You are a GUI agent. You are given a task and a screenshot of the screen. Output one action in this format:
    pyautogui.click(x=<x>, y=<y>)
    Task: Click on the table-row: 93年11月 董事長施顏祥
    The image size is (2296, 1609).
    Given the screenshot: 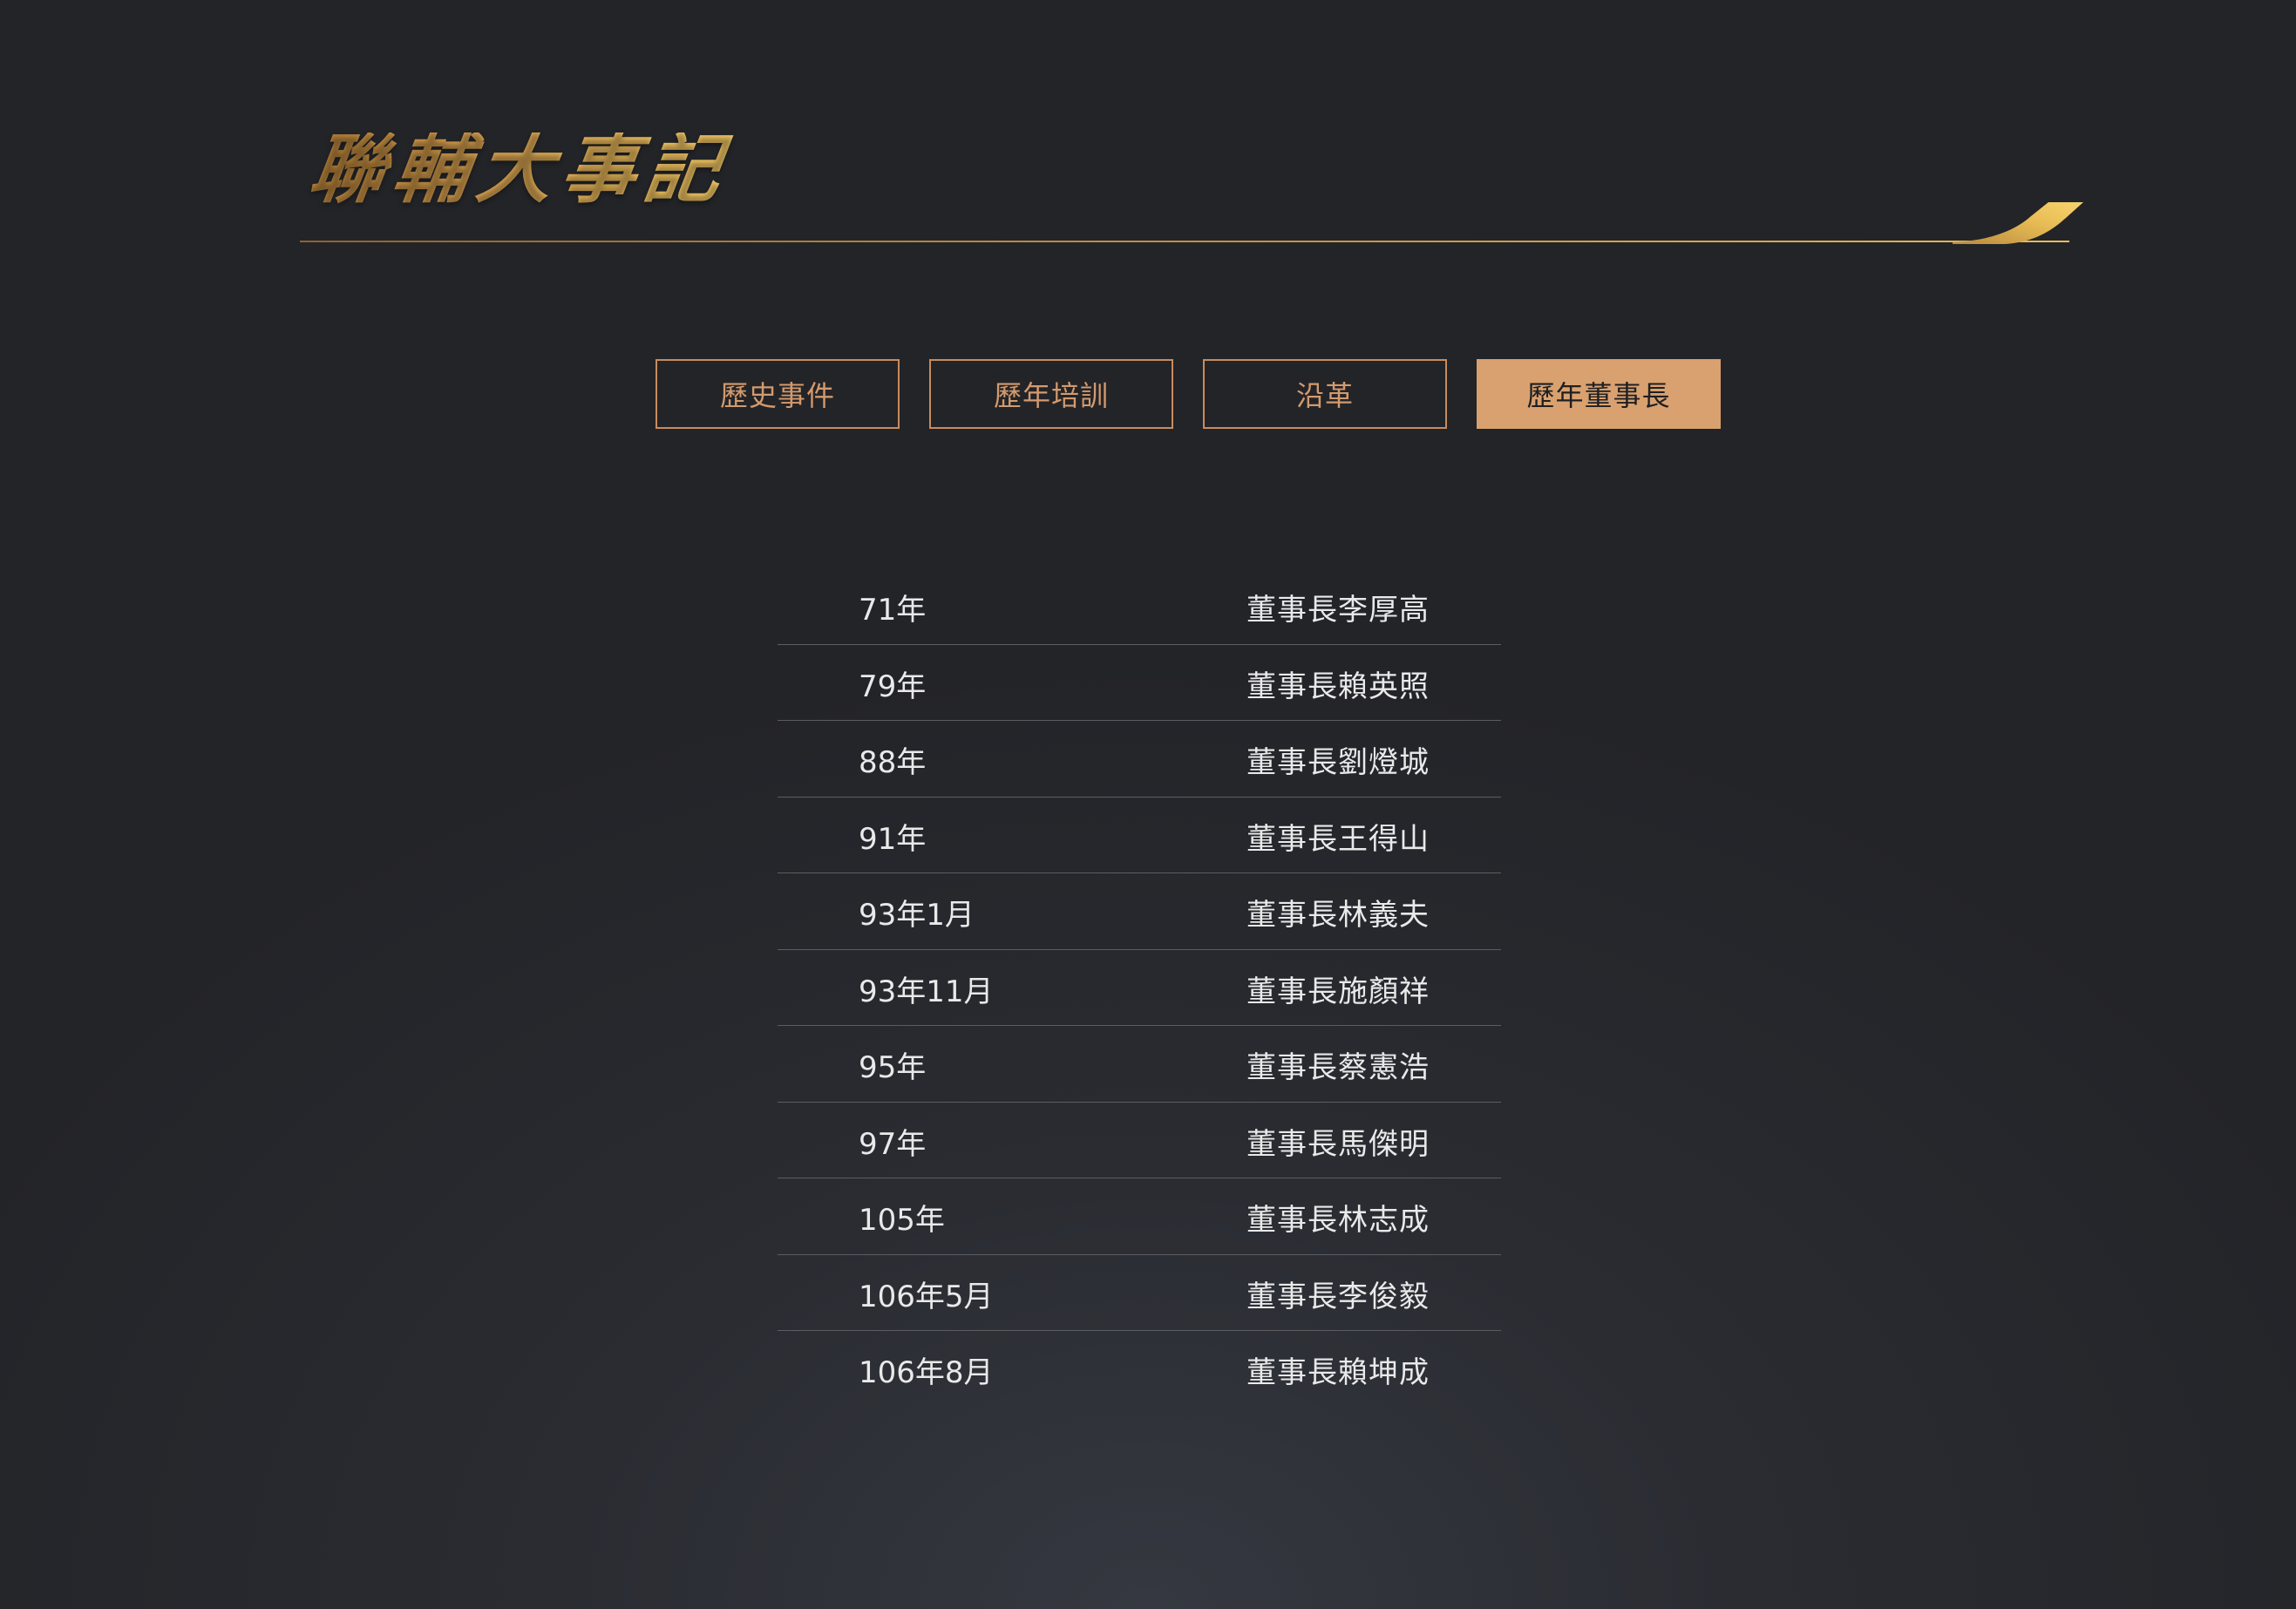 What is the action you would take?
    pyautogui.click(x=1140, y=988)
    